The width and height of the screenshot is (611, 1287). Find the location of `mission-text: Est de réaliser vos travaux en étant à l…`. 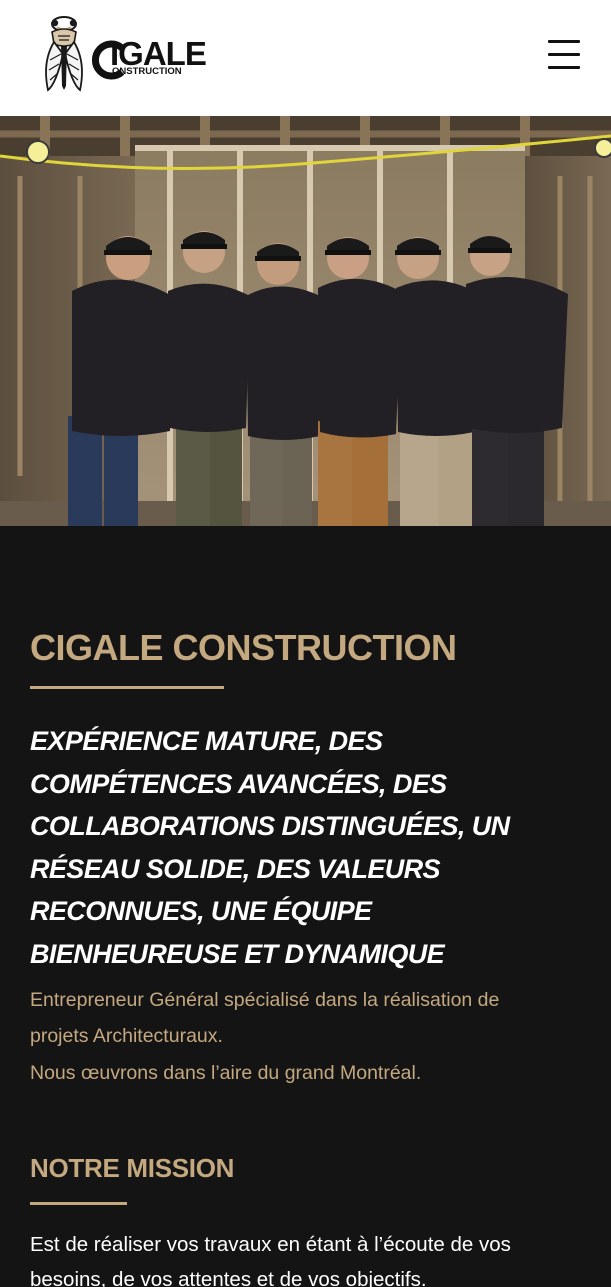

mission-text: Est de réaliser vos travaux en étant à l… is located at coordinates (270, 1260).